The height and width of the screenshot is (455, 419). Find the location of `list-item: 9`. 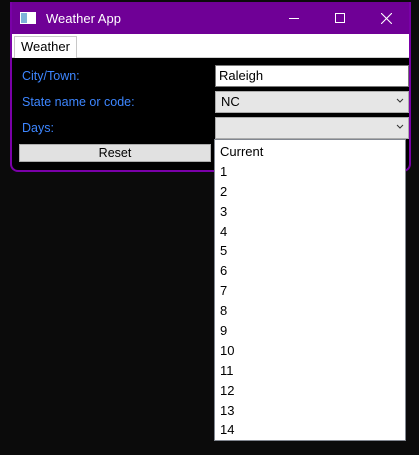

list-item: 9 is located at coordinates (310, 331).